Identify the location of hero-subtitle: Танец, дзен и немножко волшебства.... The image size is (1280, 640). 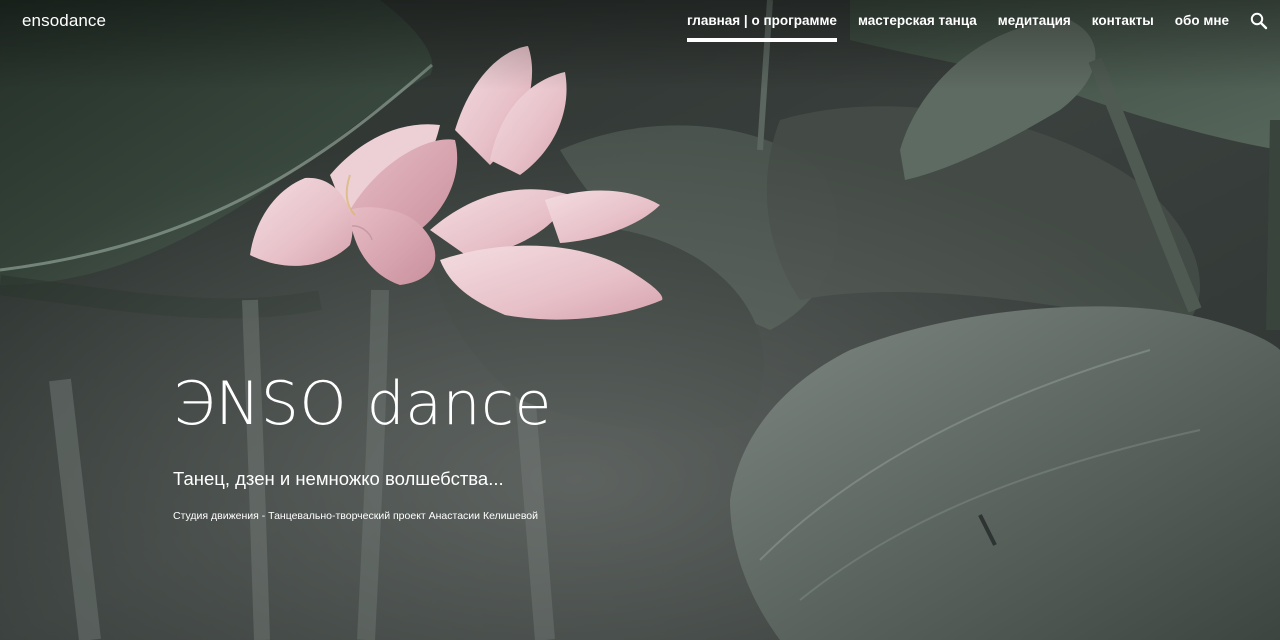
(338, 478).